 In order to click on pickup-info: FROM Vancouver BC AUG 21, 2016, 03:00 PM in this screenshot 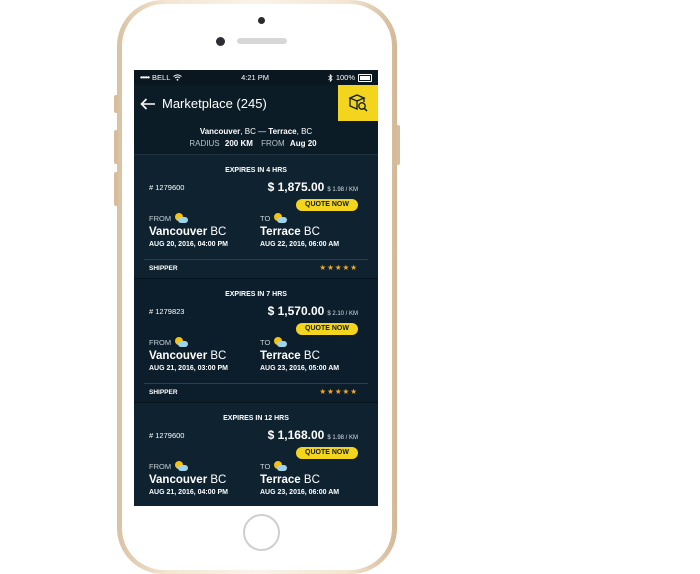, I will do `click(204, 354)`.